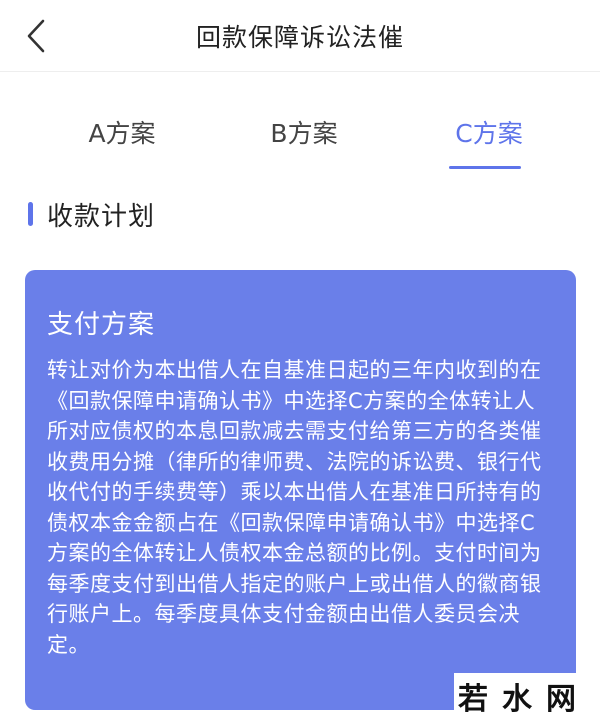 This screenshot has height=725, width=600. Describe the element at coordinates (101, 325) in the screenshot. I see `card-title: 支付方案` at that location.